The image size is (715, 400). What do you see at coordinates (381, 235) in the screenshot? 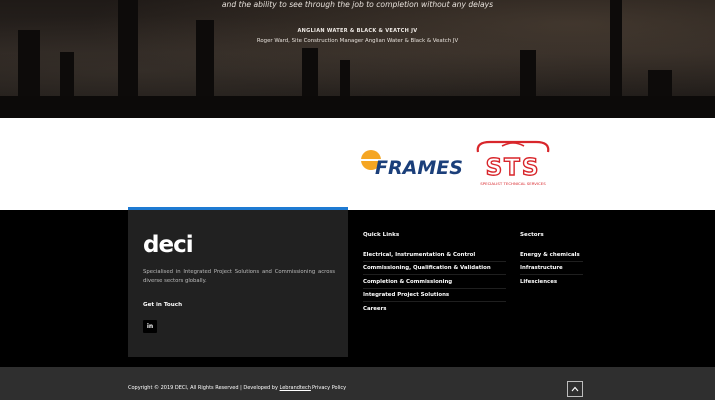
I see `quick-links-heading: Quick Links` at bounding box center [381, 235].